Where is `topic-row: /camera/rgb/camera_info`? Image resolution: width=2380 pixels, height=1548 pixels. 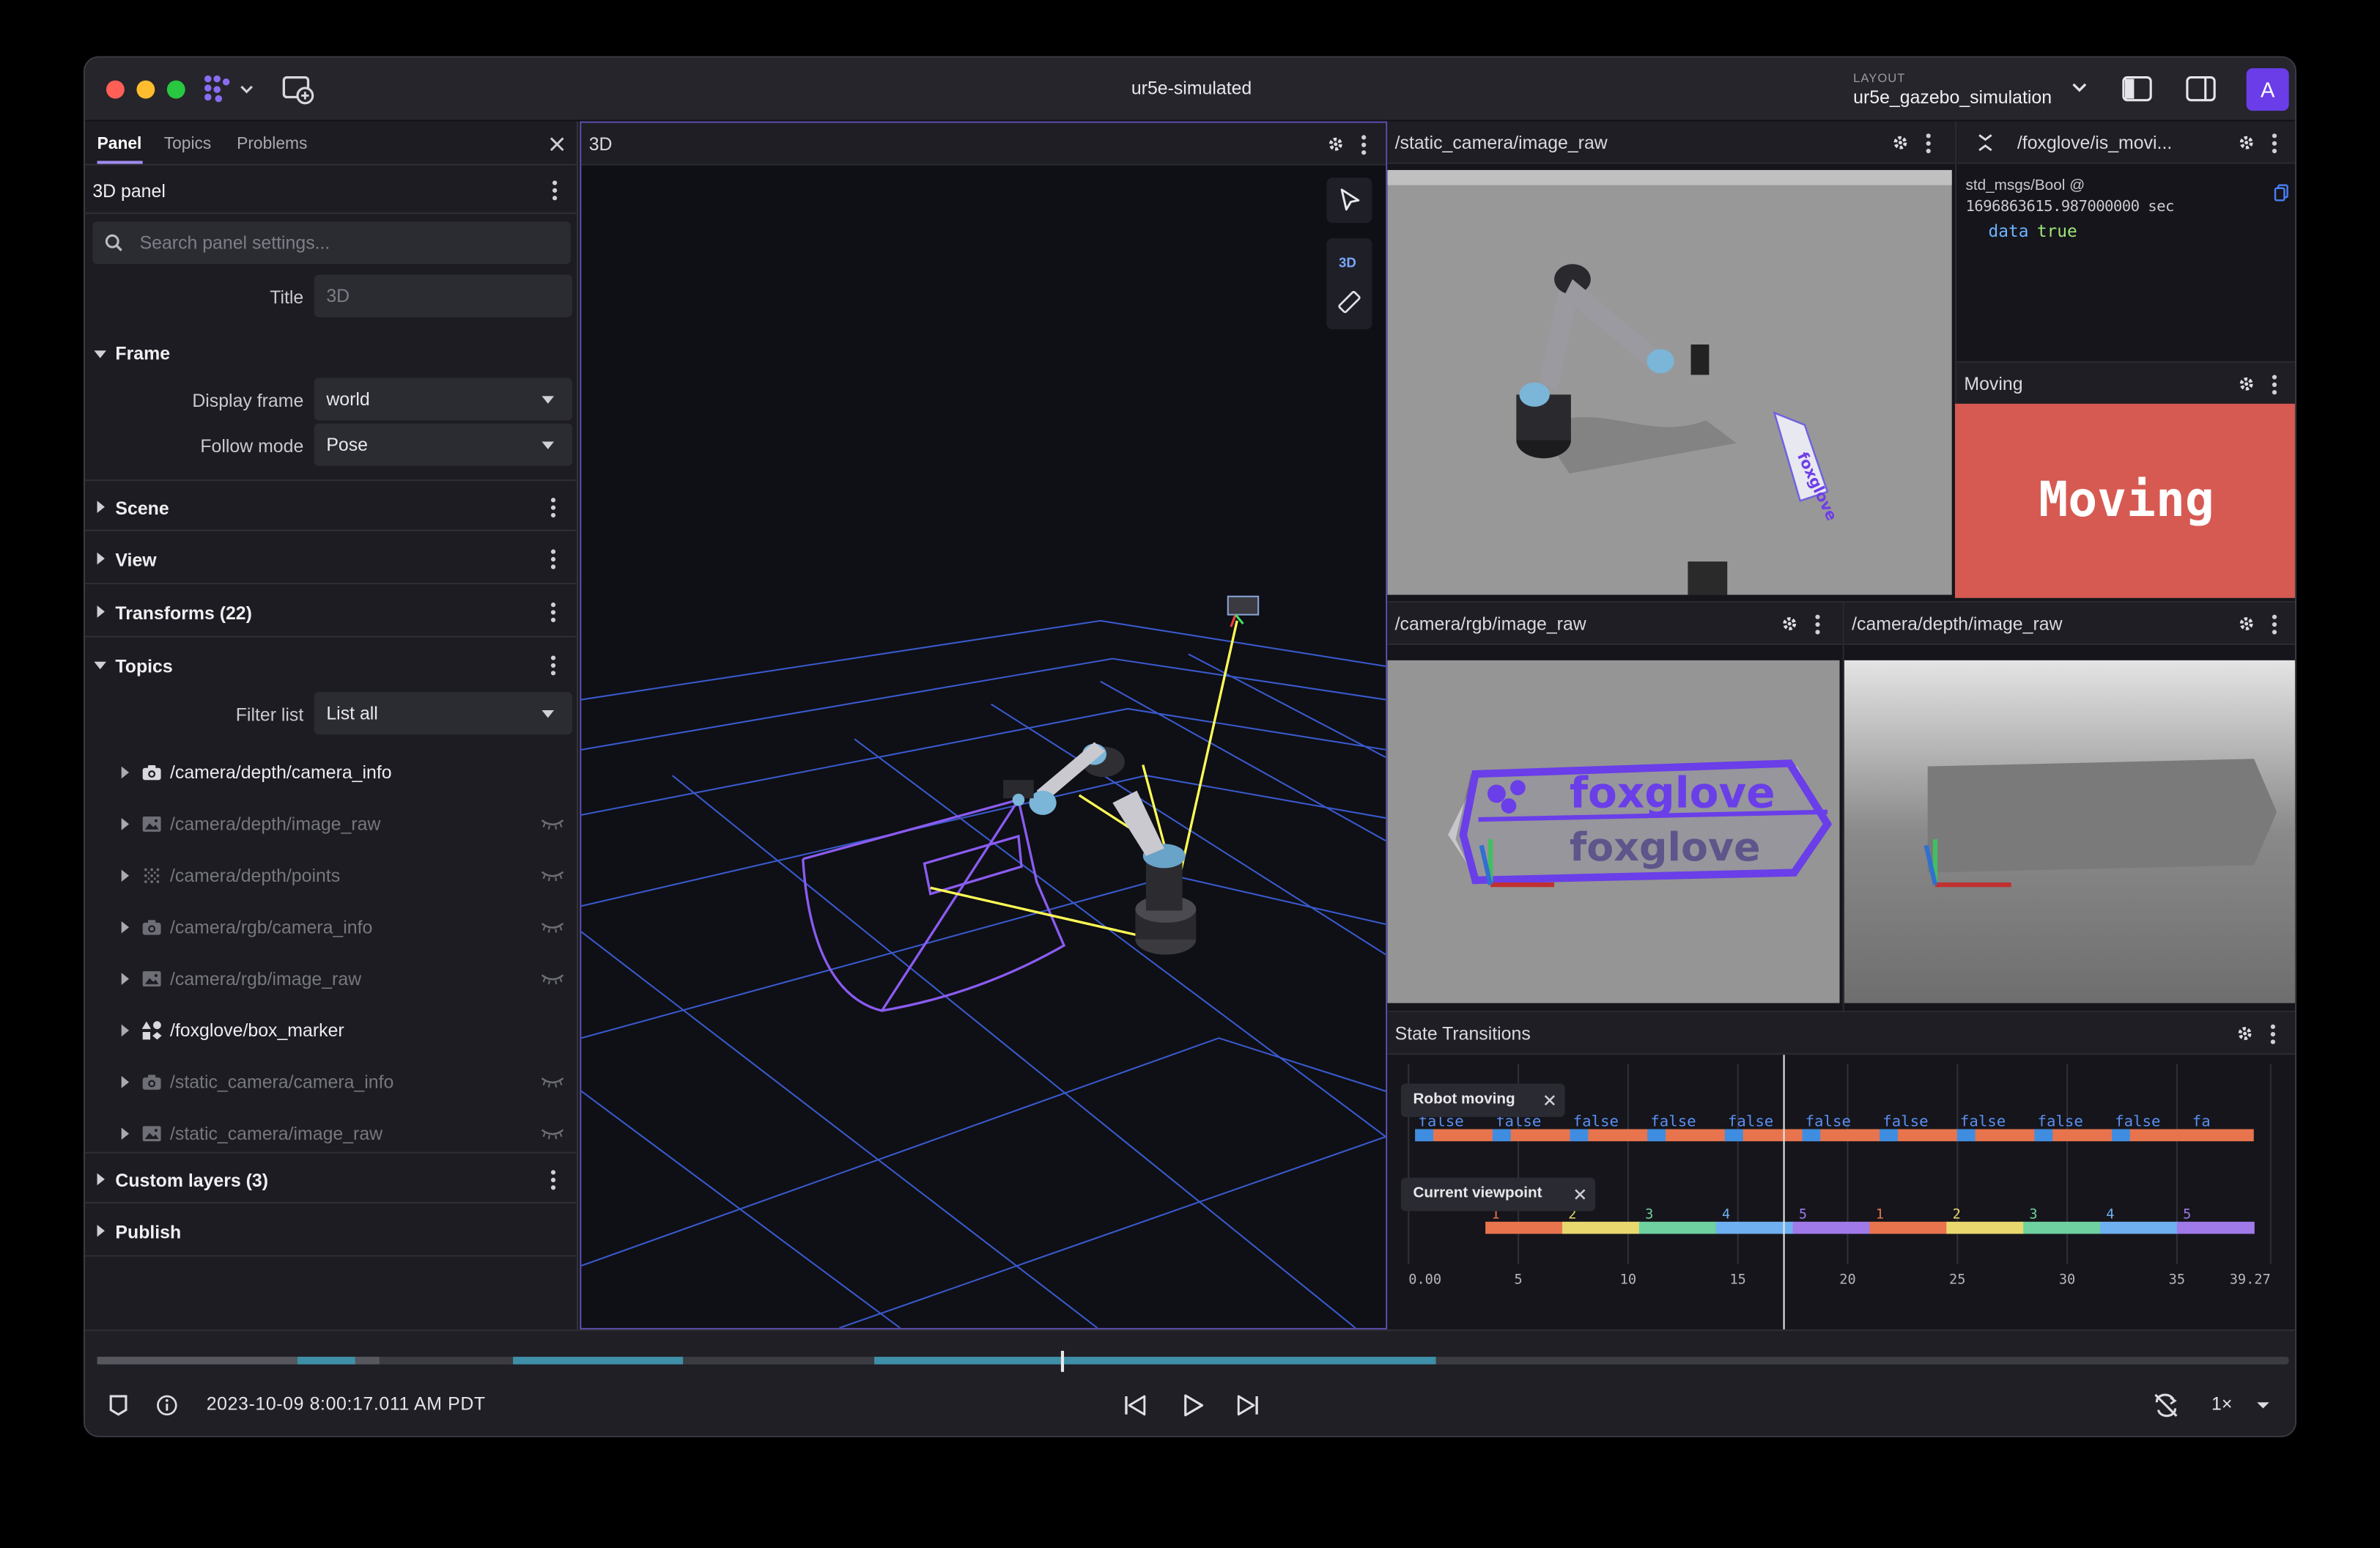
topic-row: /camera/rgb/camera_info is located at coordinates (331, 927).